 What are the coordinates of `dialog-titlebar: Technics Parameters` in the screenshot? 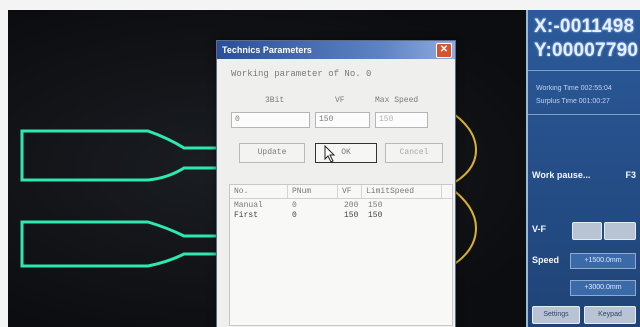 It's located at (336, 50).